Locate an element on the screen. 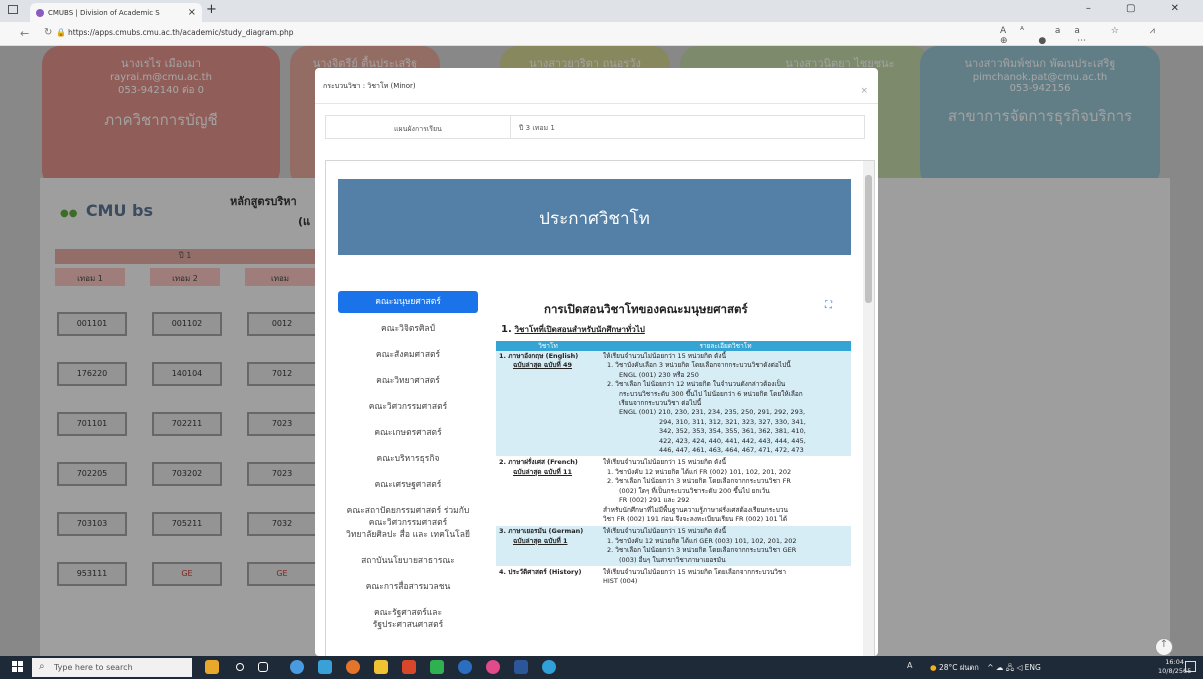 The height and width of the screenshot is (679, 1203). browser-tab: CMUBS | Division of Academic S × is located at coordinates (116, 12).